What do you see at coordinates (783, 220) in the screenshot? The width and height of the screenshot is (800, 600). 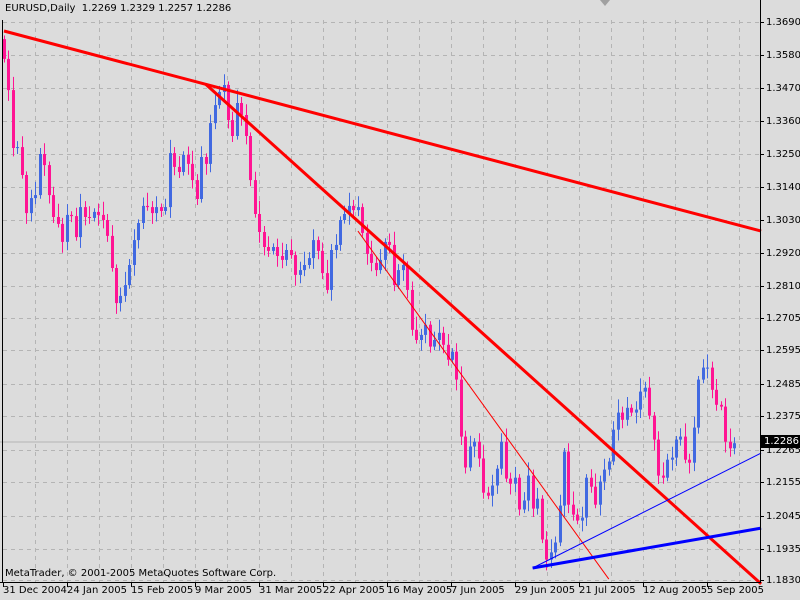 I see `y-tick-label: 1.3030` at bounding box center [783, 220].